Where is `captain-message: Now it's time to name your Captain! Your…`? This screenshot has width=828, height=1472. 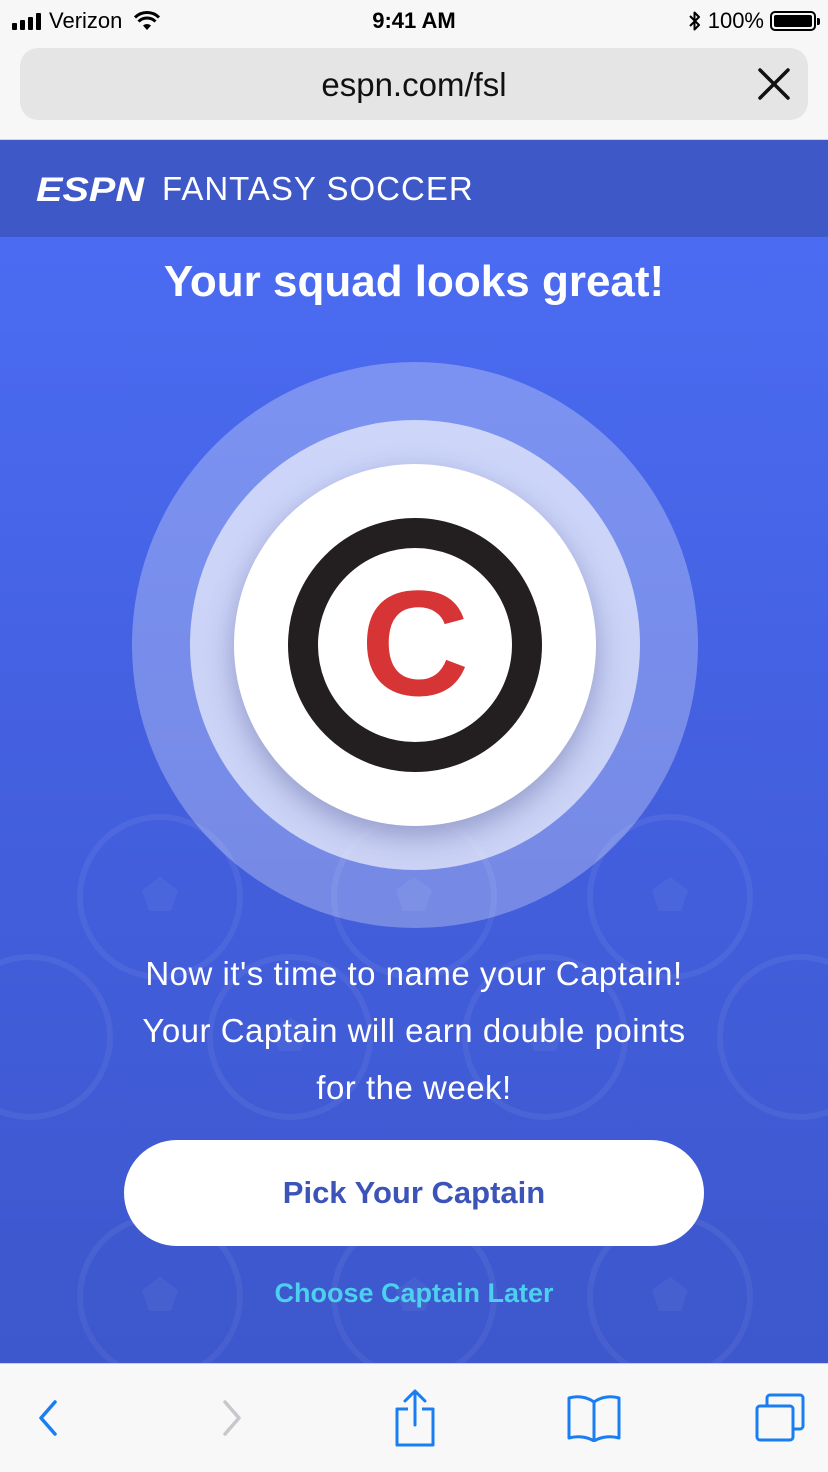
captain-message: Now it's time to name your Captain! Your… is located at coordinates (414, 1030).